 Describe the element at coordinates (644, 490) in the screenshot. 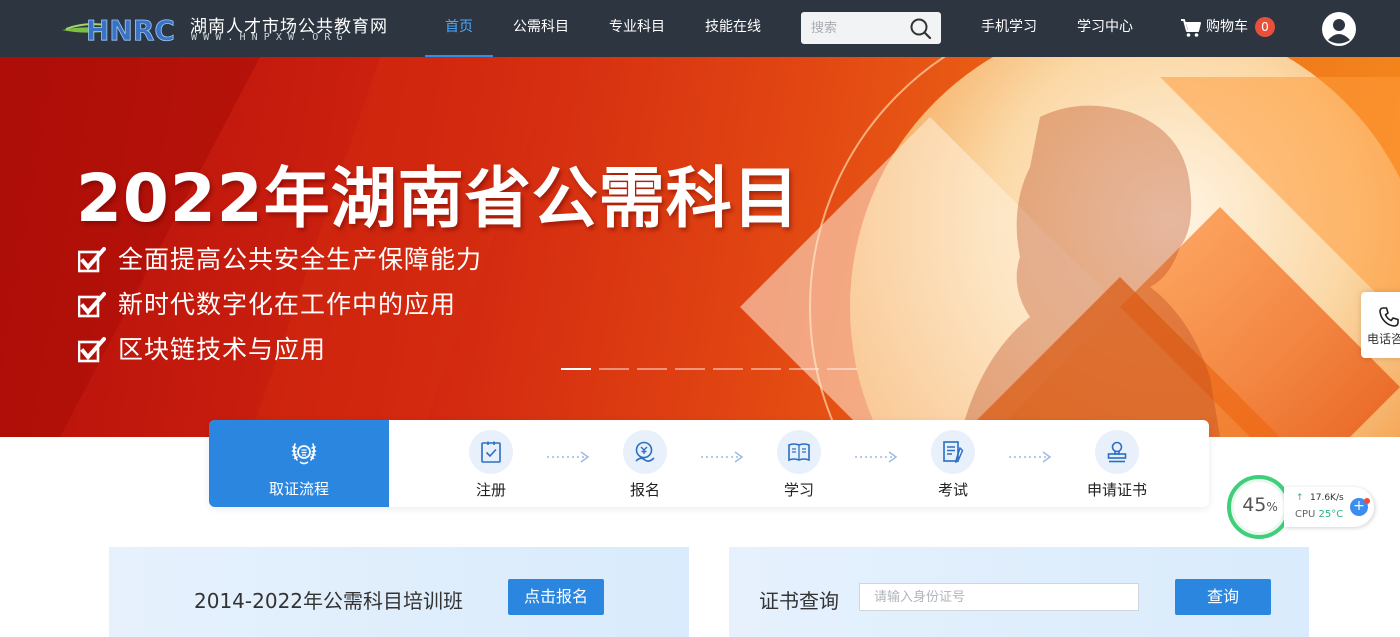

I see `process-step-label: 报名` at that location.